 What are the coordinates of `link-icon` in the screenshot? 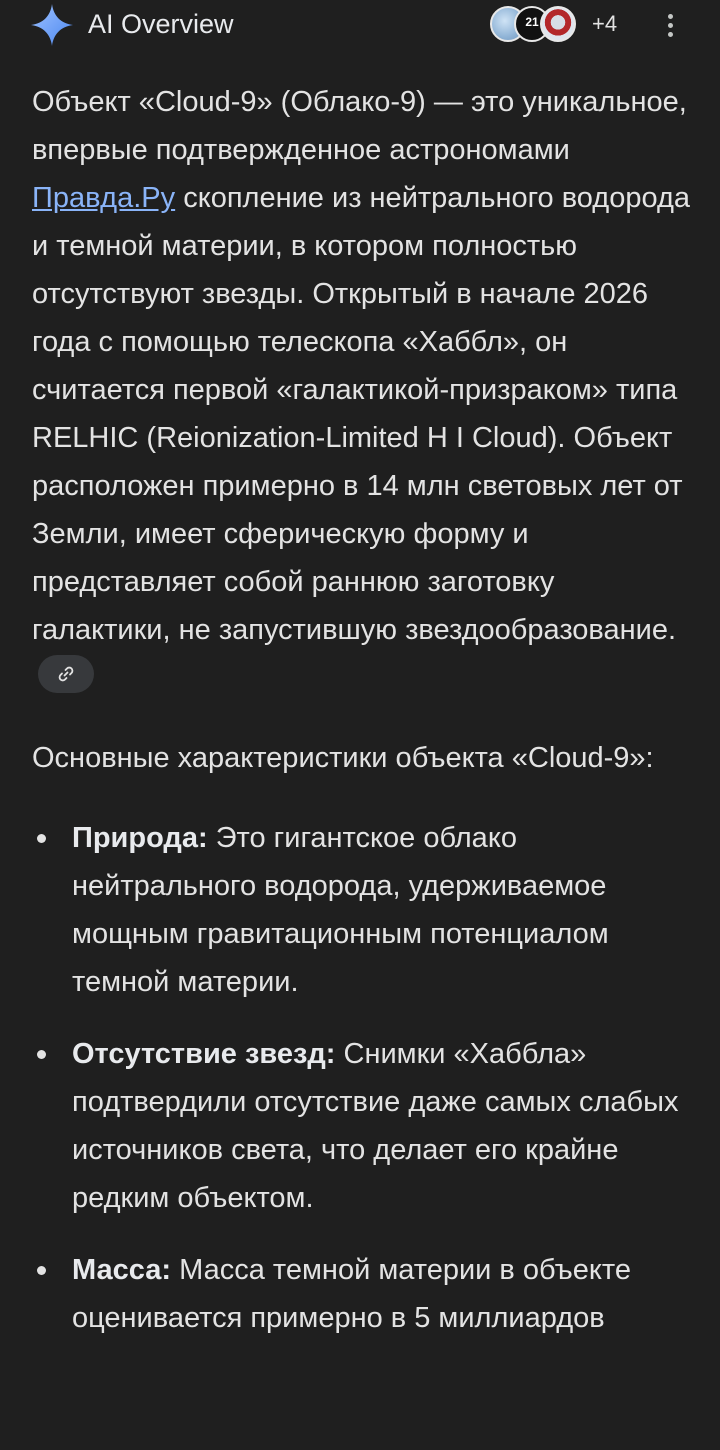 It's located at (66, 674).